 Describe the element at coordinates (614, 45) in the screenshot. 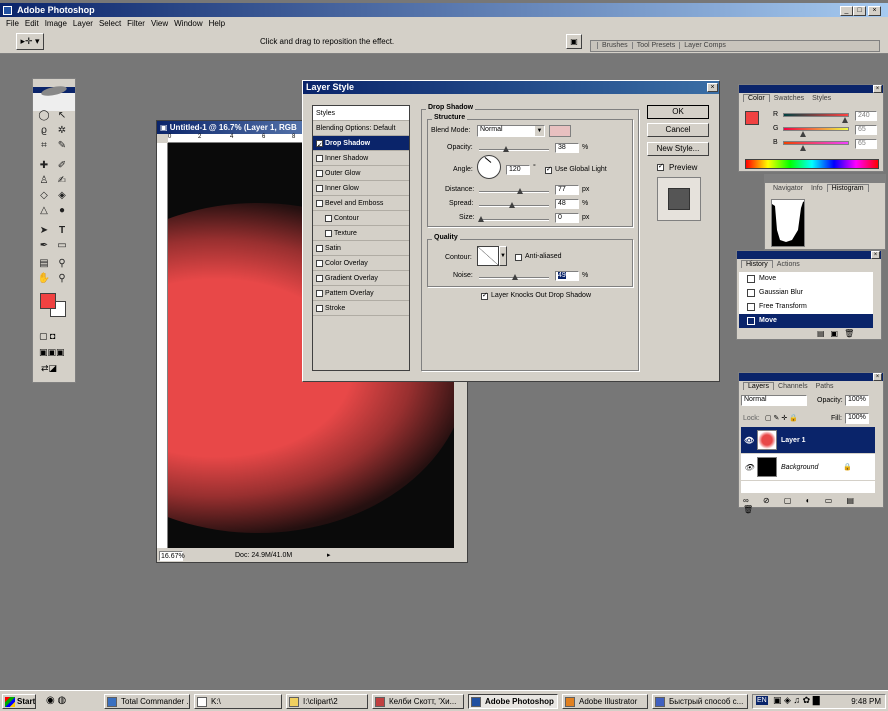

I see `well-tab-brushes: Brushes` at that location.